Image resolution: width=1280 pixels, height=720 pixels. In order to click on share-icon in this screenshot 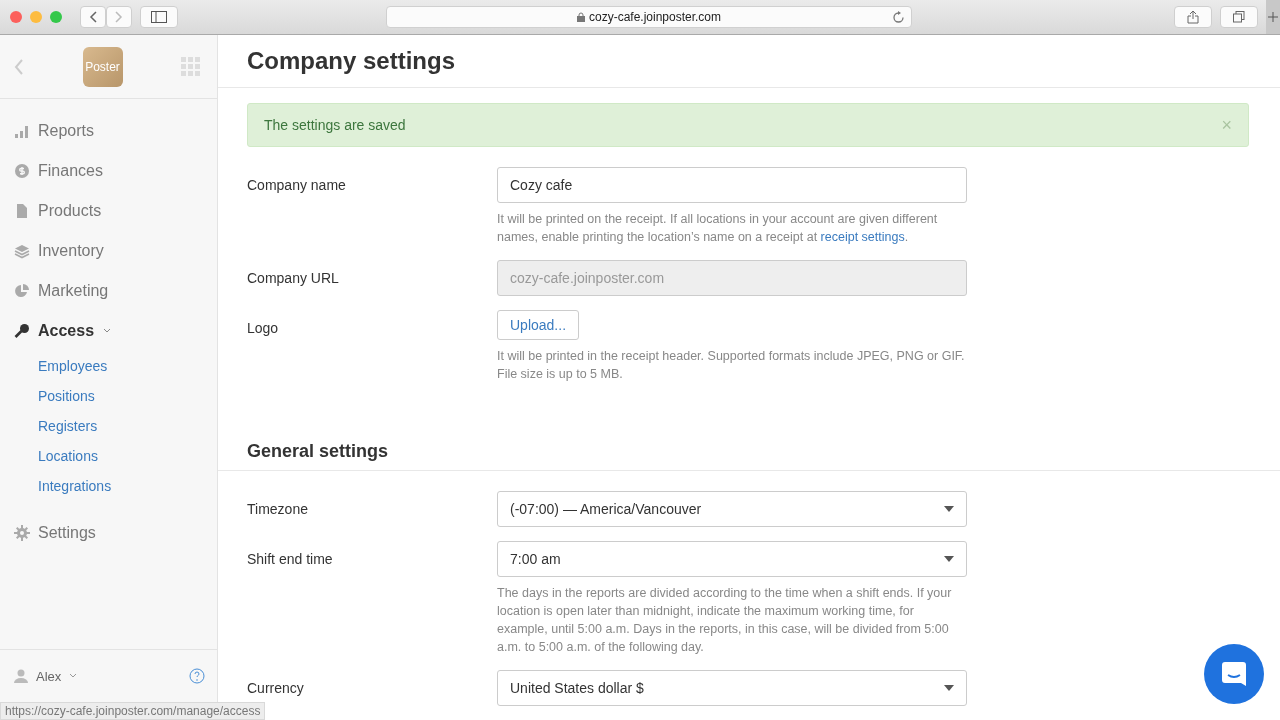, I will do `click(1193, 17)`.